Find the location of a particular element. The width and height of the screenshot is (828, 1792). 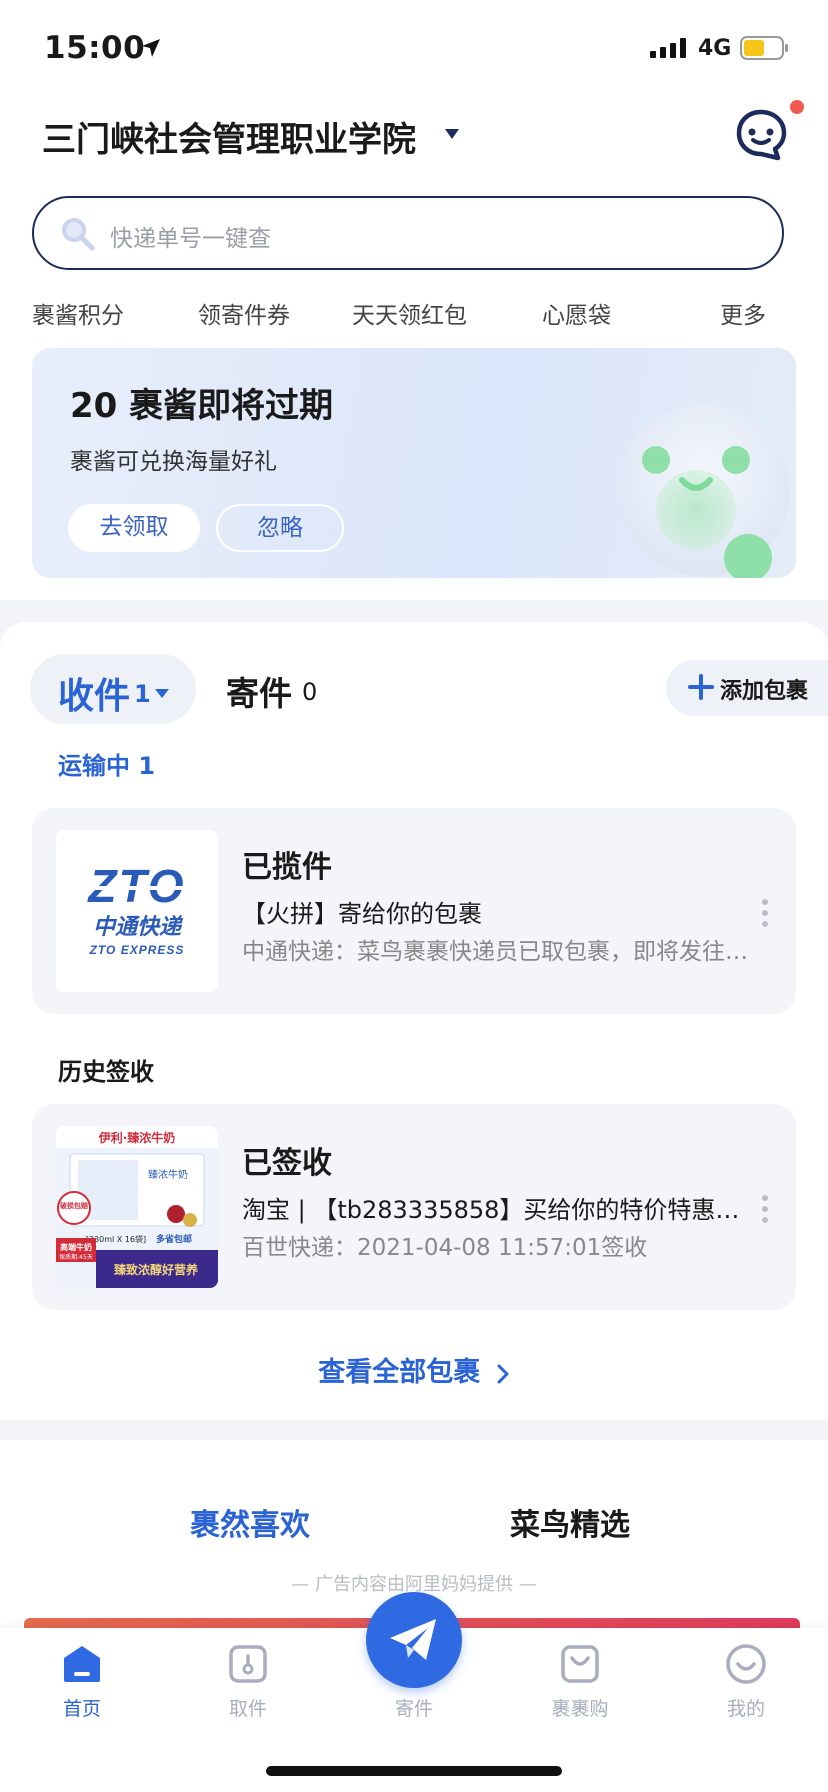

quick-link-points: 裹酱积分 is located at coordinates (78, 313).